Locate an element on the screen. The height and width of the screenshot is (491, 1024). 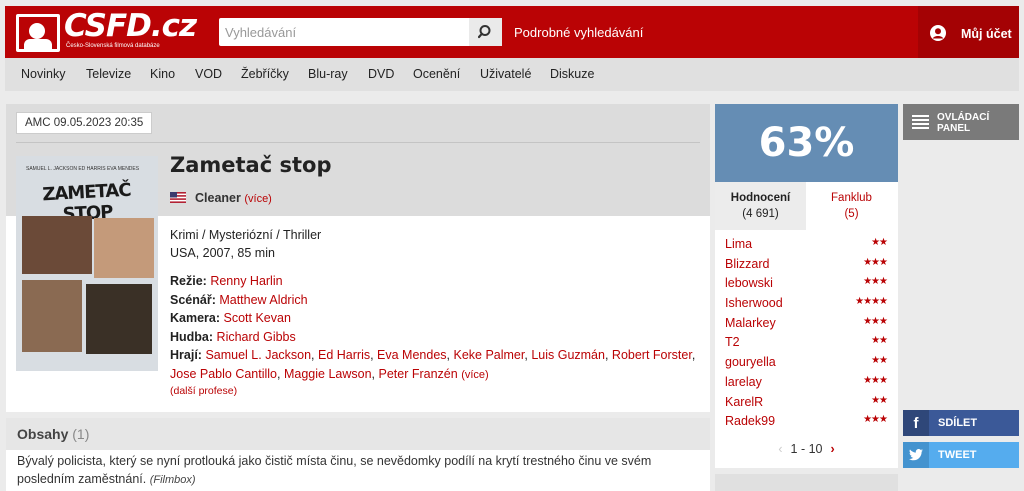
nav-diskuze: Diskuze is located at coordinates (572, 74).